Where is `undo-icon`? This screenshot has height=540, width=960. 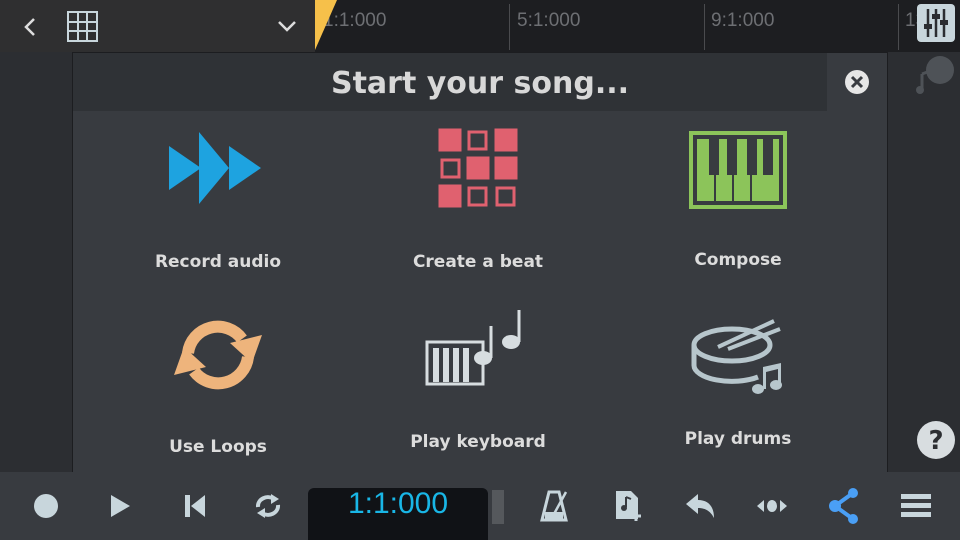
undo-icon is located at coordinates (700, 506).